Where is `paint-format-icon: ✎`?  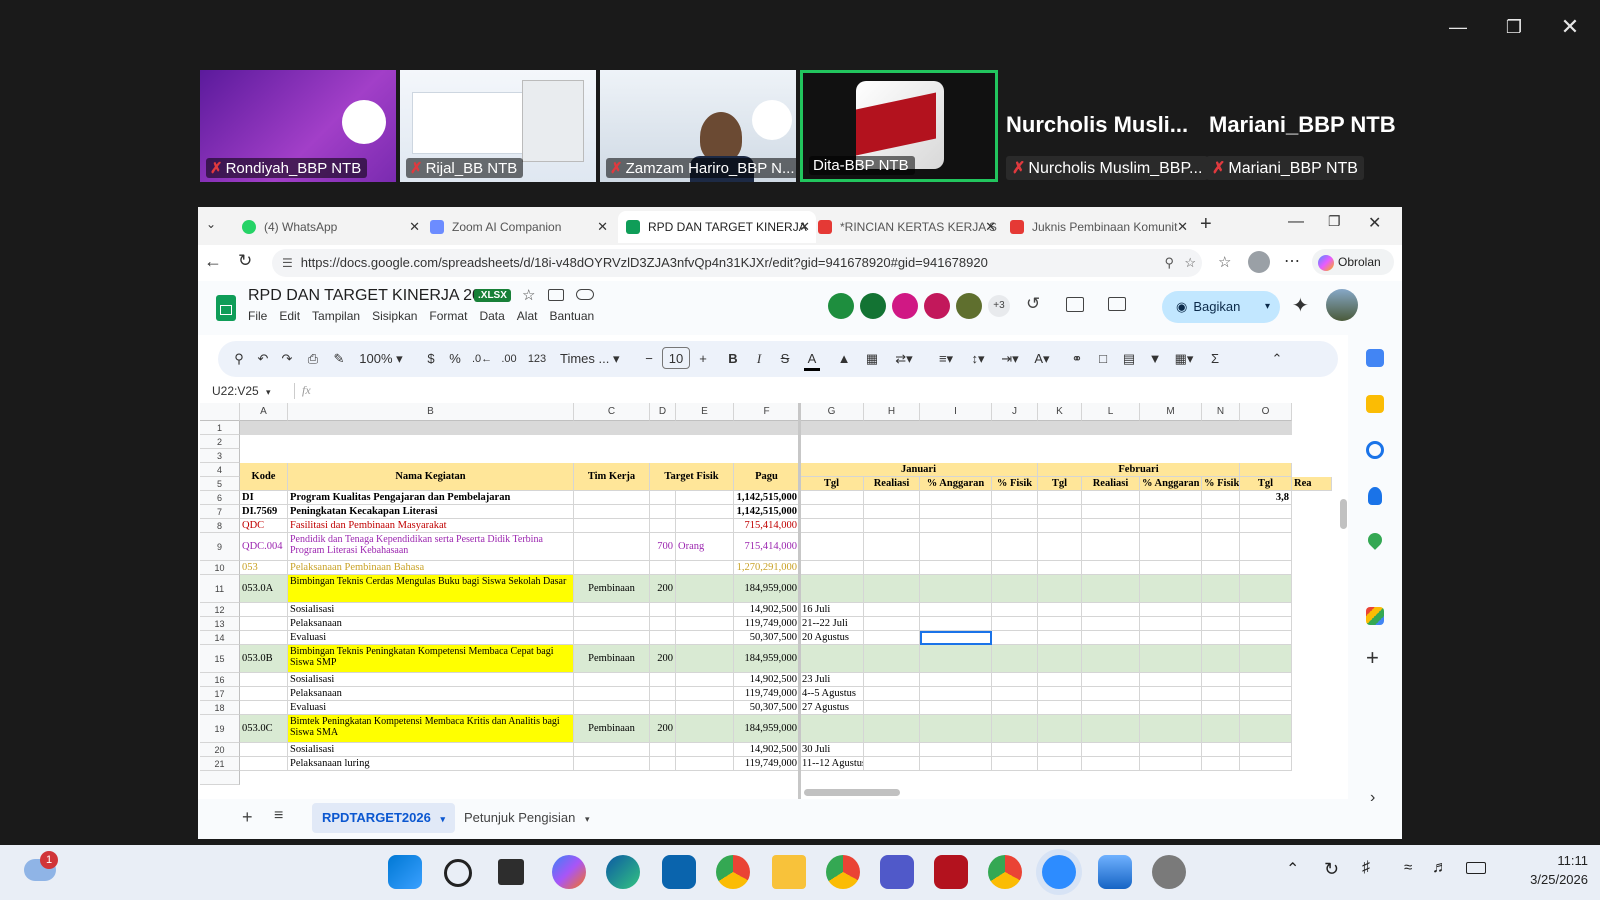
paint-format-icon: ✎ is located at coordinates (339, 359).